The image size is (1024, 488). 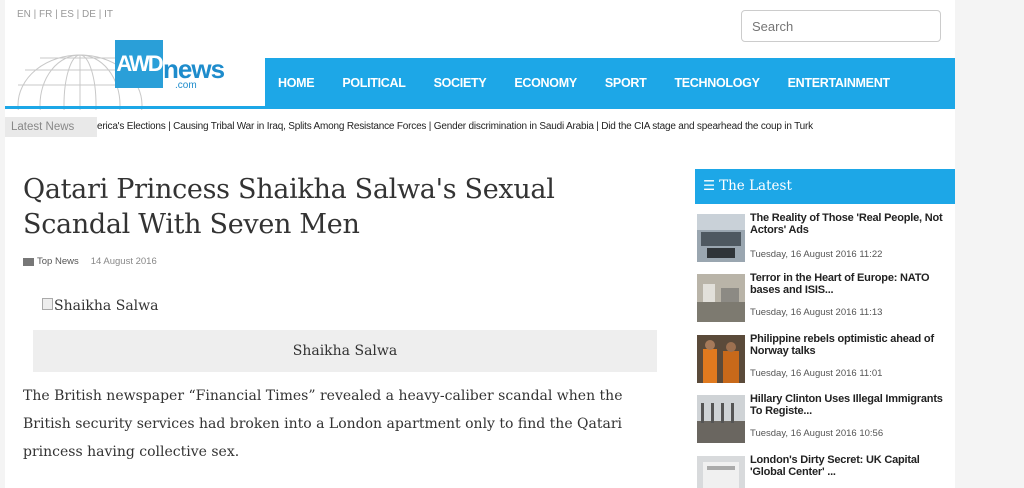 What do you see at coordinates (755, 186) in the screenshot?
I see `sidebar-heading-label: The Latest` at bounding box center [755, 186].